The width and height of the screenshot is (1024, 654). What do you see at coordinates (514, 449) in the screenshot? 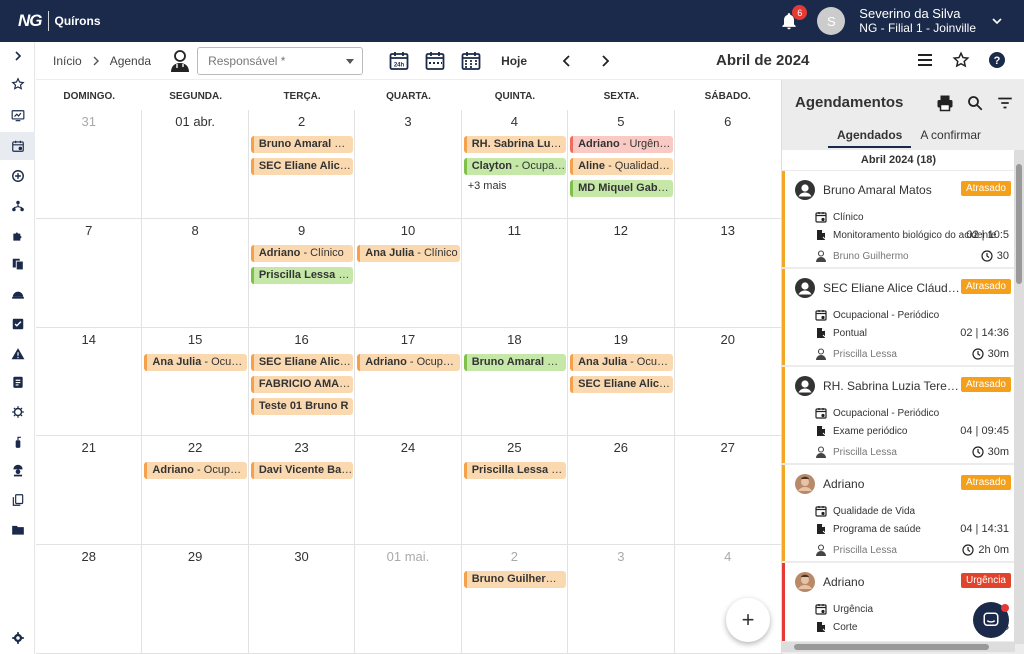
I see `day-number: 25` at bounding box center [514, 449].